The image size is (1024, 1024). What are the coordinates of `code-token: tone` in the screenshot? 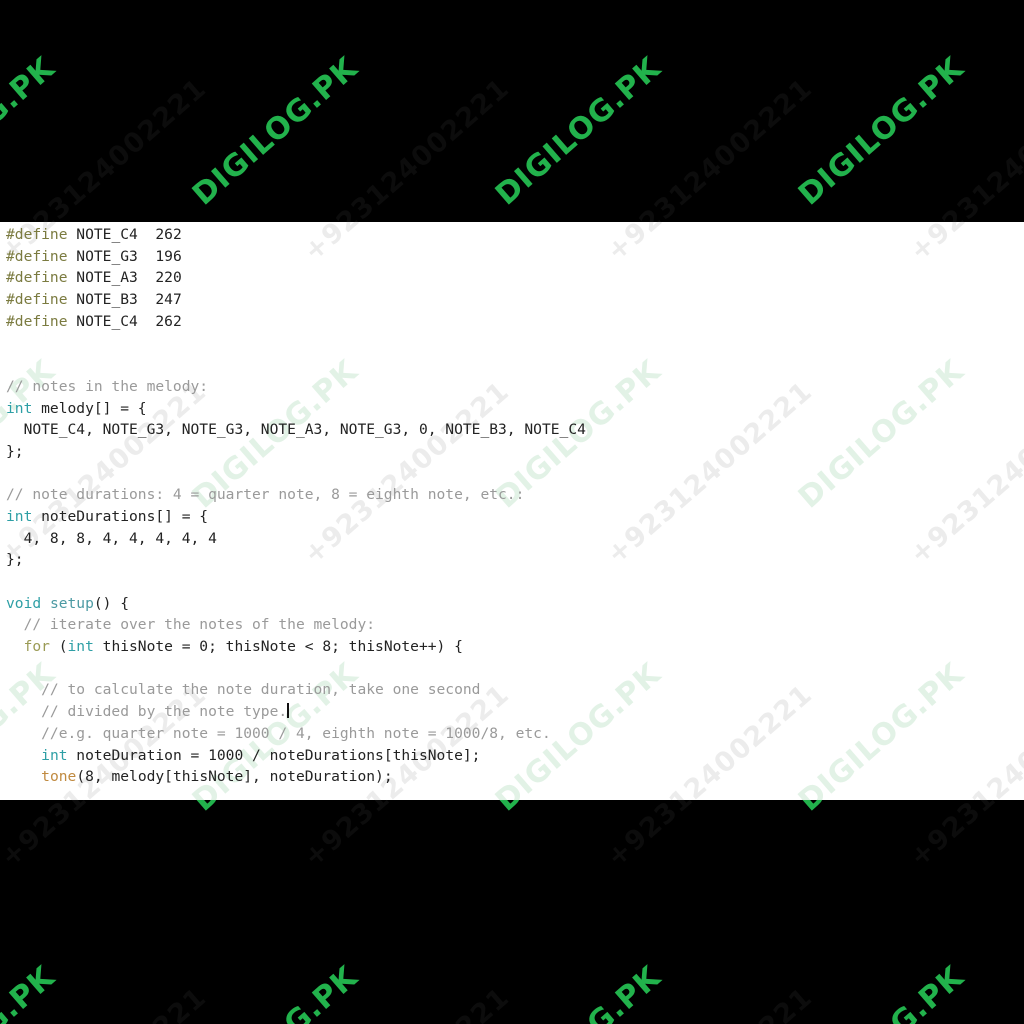 It's located at (59, 777).